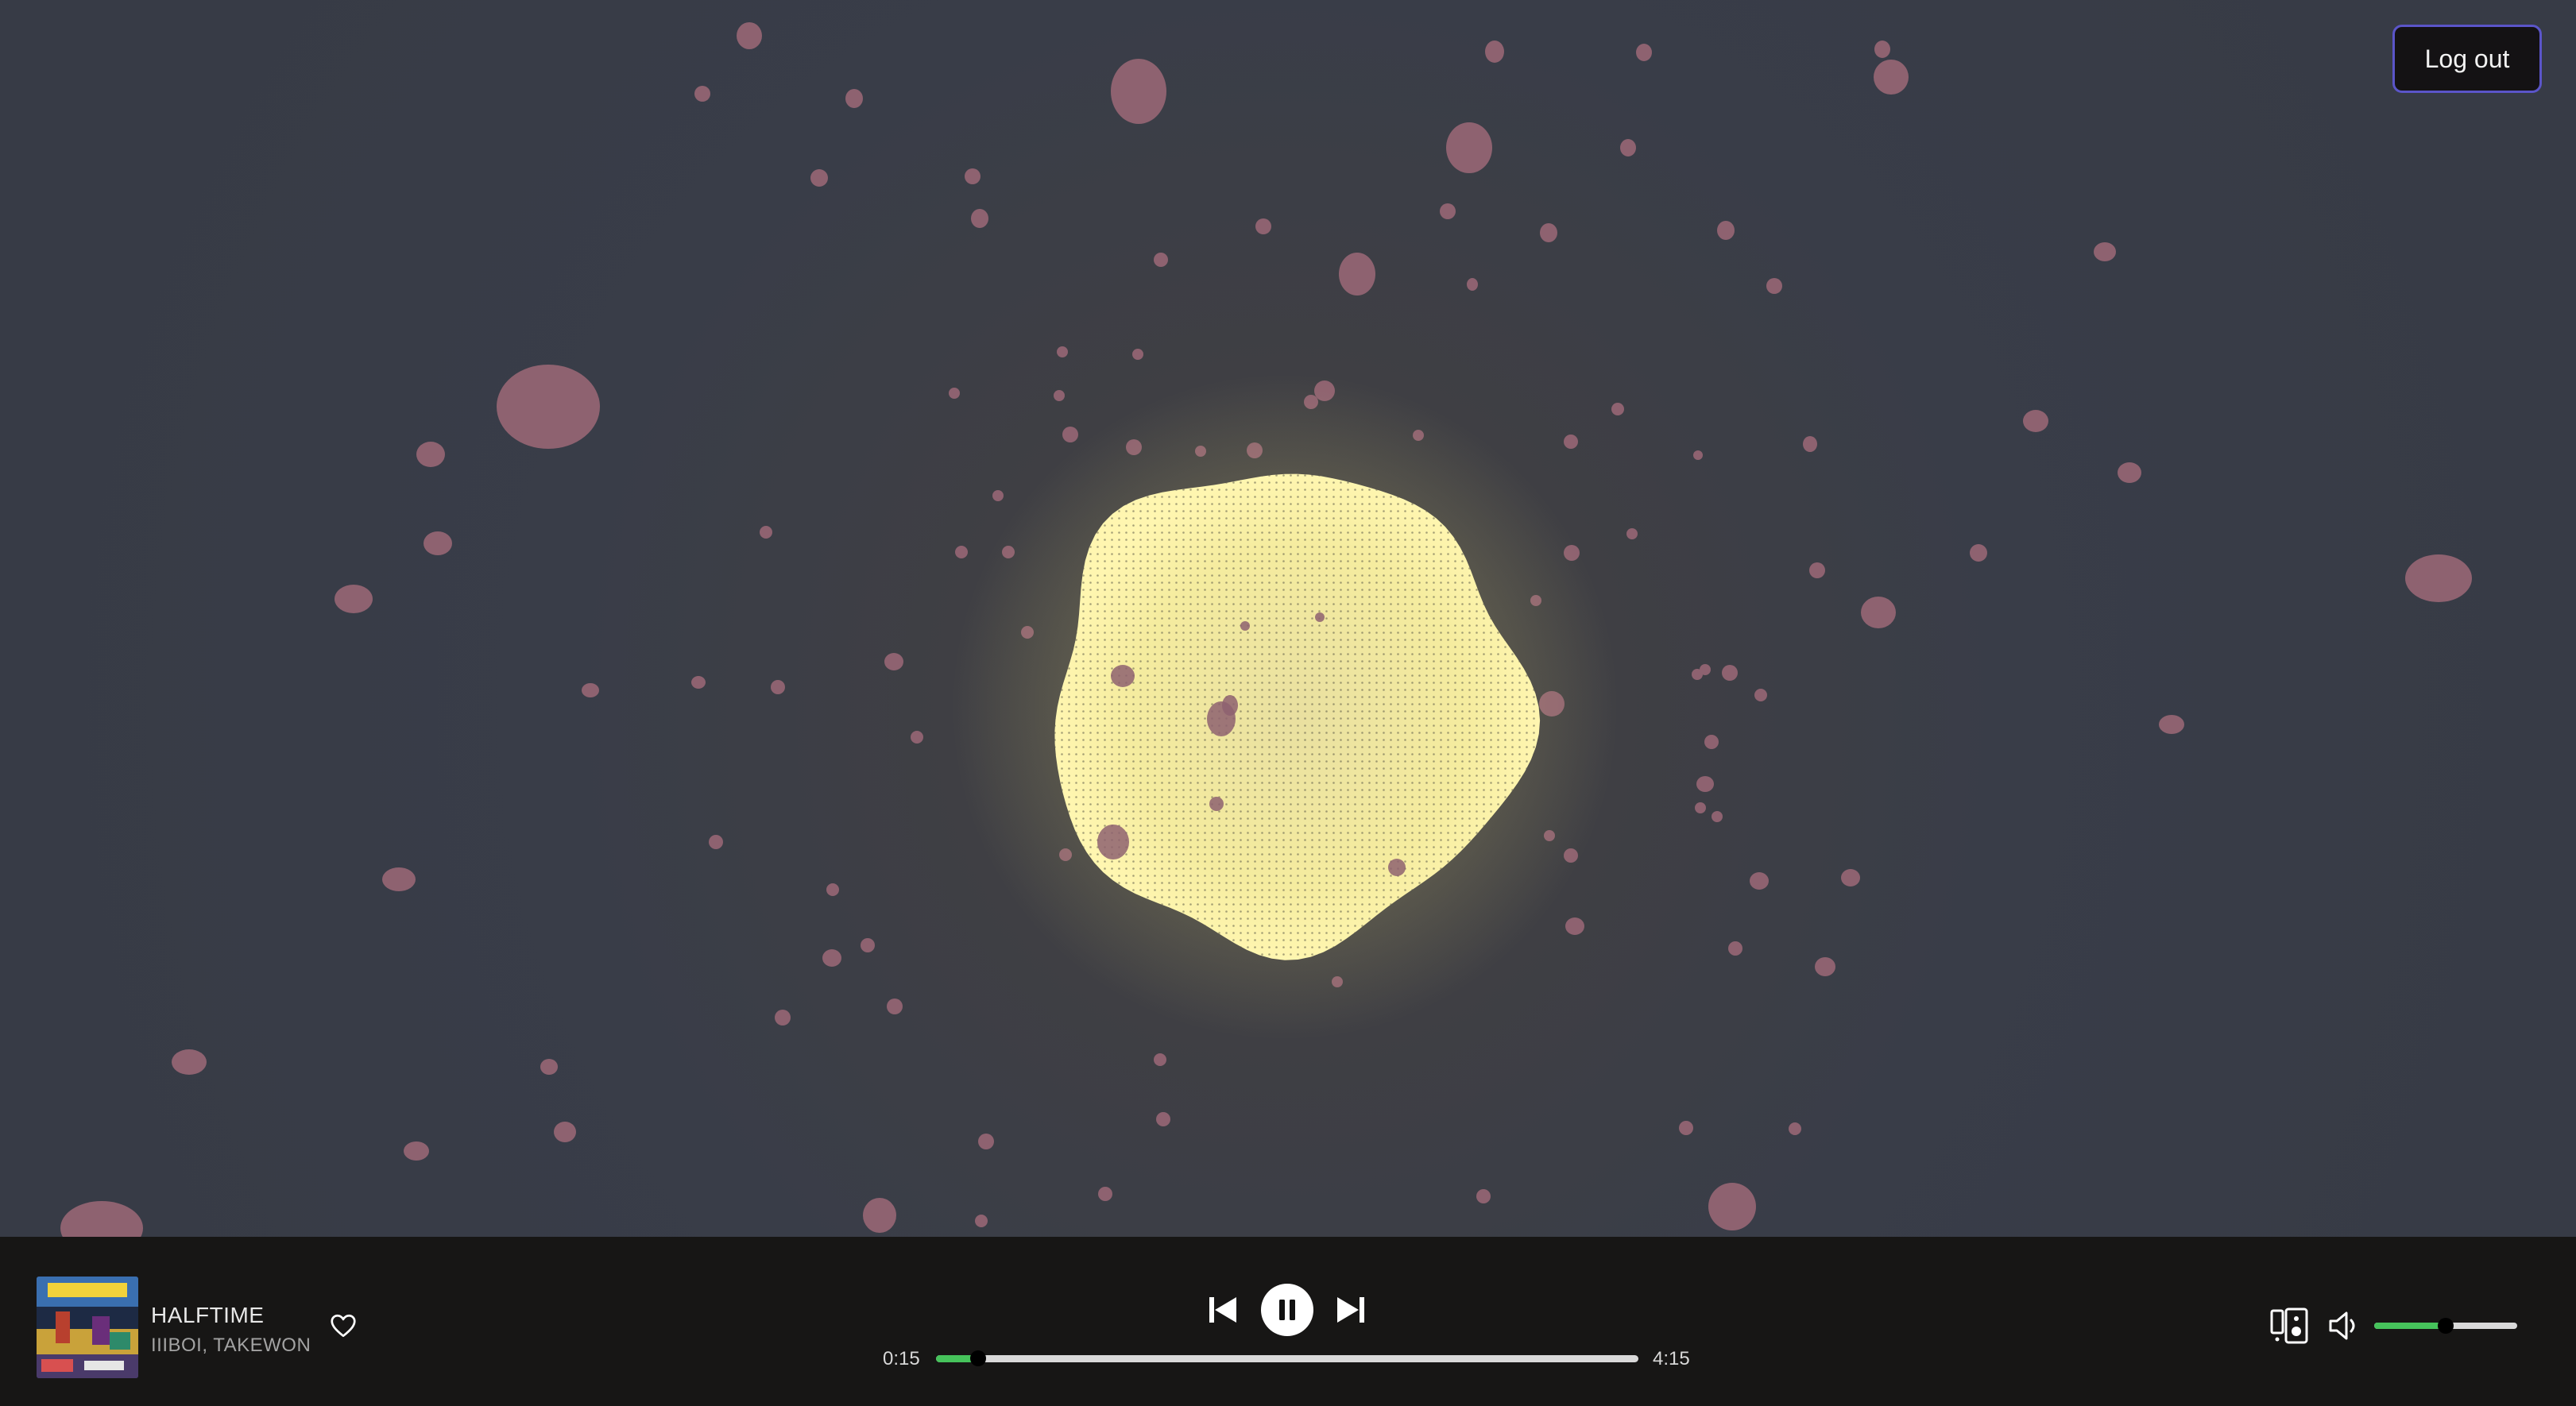 The width and height of the screenshot is (2576, 1406). Describe the element at coordinates (344, 1326) in the screenshot. I see `heart-icon` at that location.